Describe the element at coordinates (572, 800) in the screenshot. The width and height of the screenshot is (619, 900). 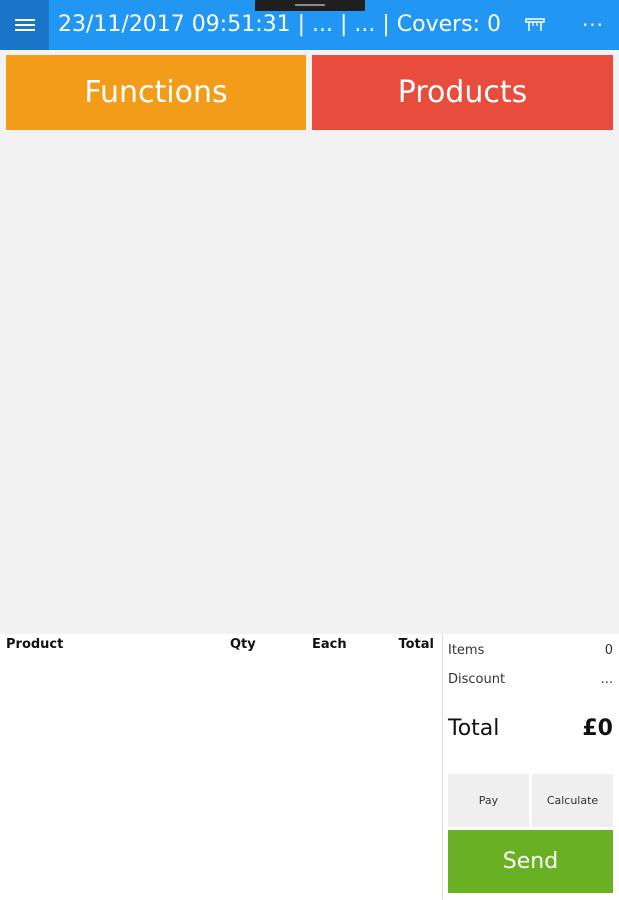
I see `calculate-button: Calculate` at that location.